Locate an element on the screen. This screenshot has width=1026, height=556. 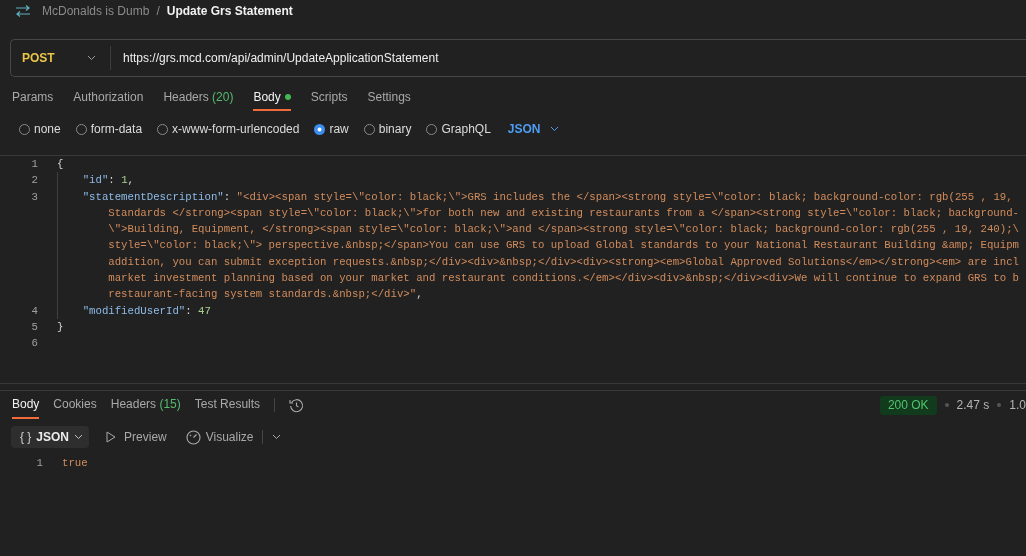
response-tab: Headers (15) is located at coordinates (145, 405).